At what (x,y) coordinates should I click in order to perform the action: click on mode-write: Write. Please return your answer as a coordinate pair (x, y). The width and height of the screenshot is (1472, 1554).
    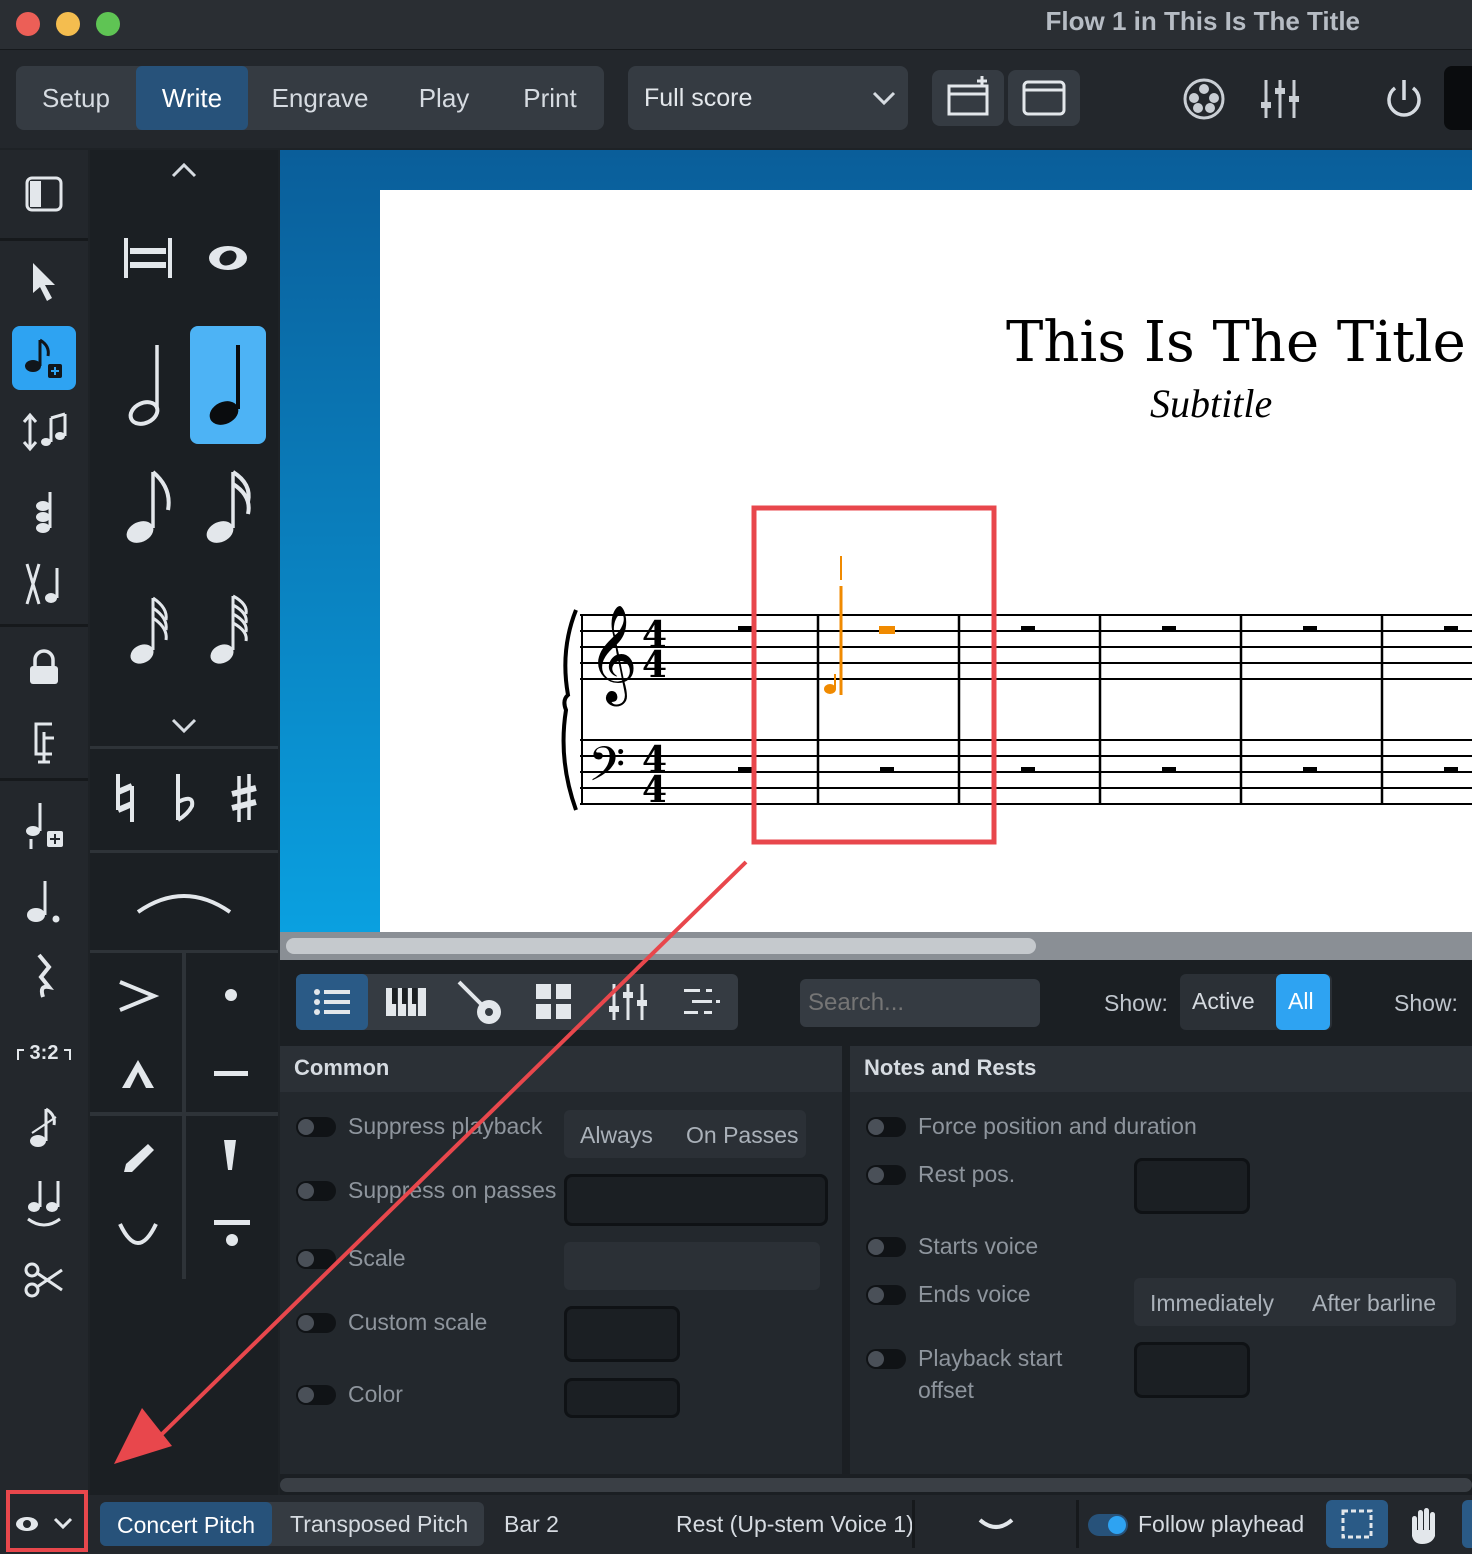
    Looking at the image, I should click on (192, 98).